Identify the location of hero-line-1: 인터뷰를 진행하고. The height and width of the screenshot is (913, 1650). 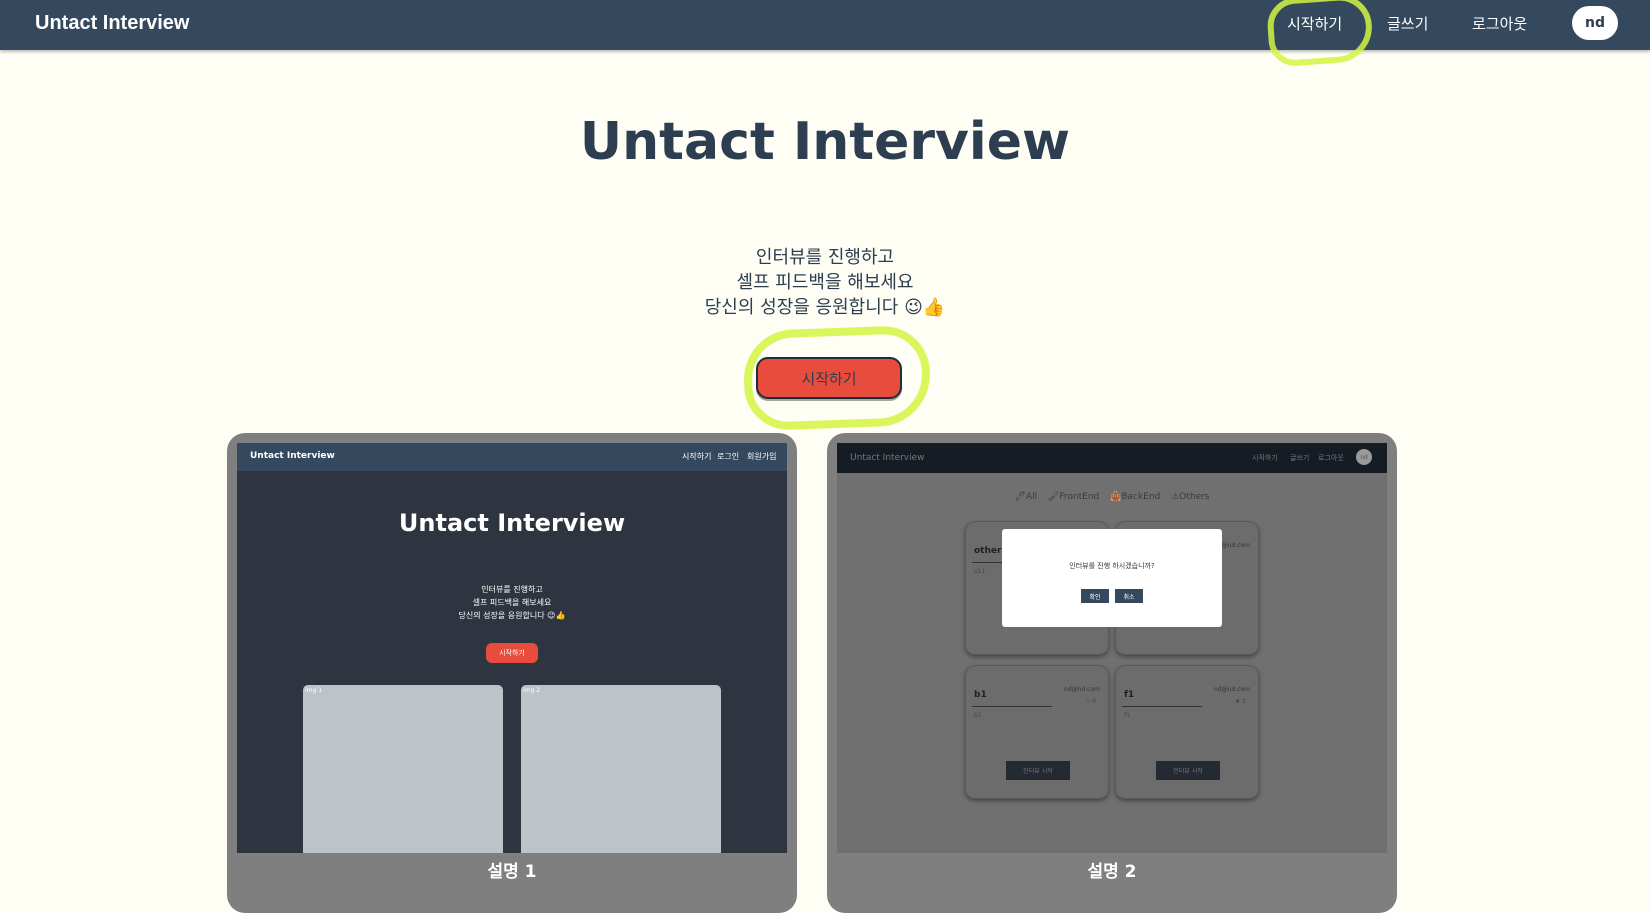
(825, 257).